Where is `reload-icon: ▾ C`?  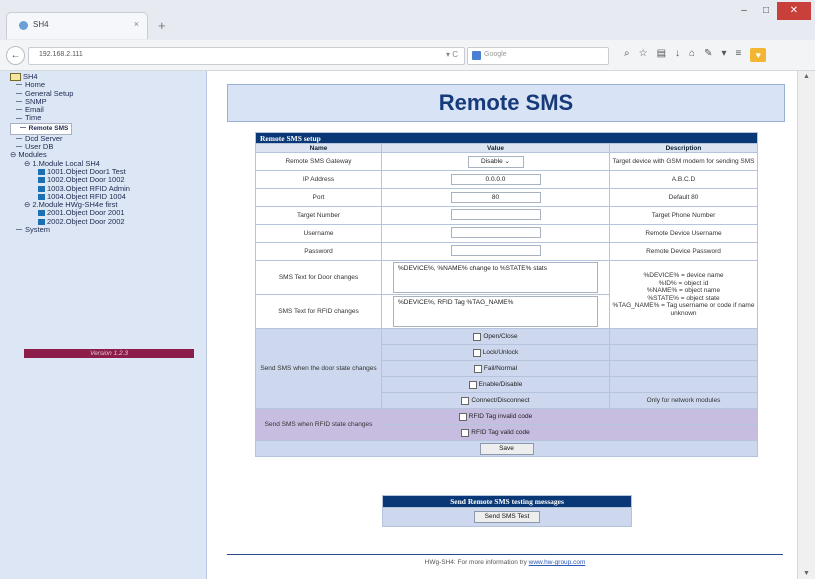 reload-icon: ▾ C is located at coordinates (452, 54).